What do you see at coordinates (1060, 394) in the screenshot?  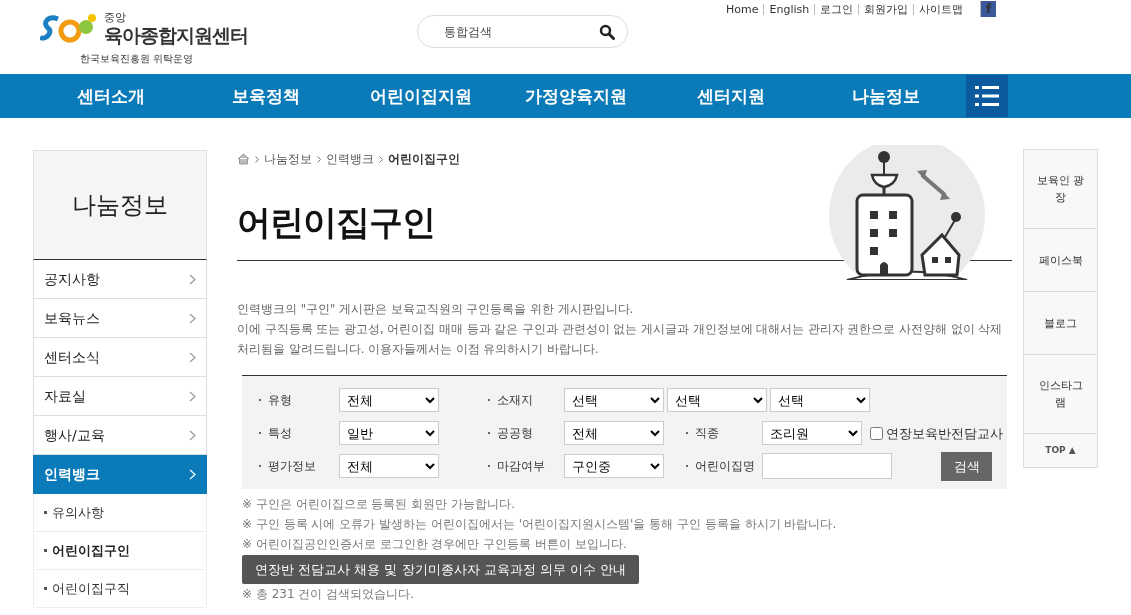 I see `quick-menu-link: 인스타그램` at bounding box center [1060, 394].